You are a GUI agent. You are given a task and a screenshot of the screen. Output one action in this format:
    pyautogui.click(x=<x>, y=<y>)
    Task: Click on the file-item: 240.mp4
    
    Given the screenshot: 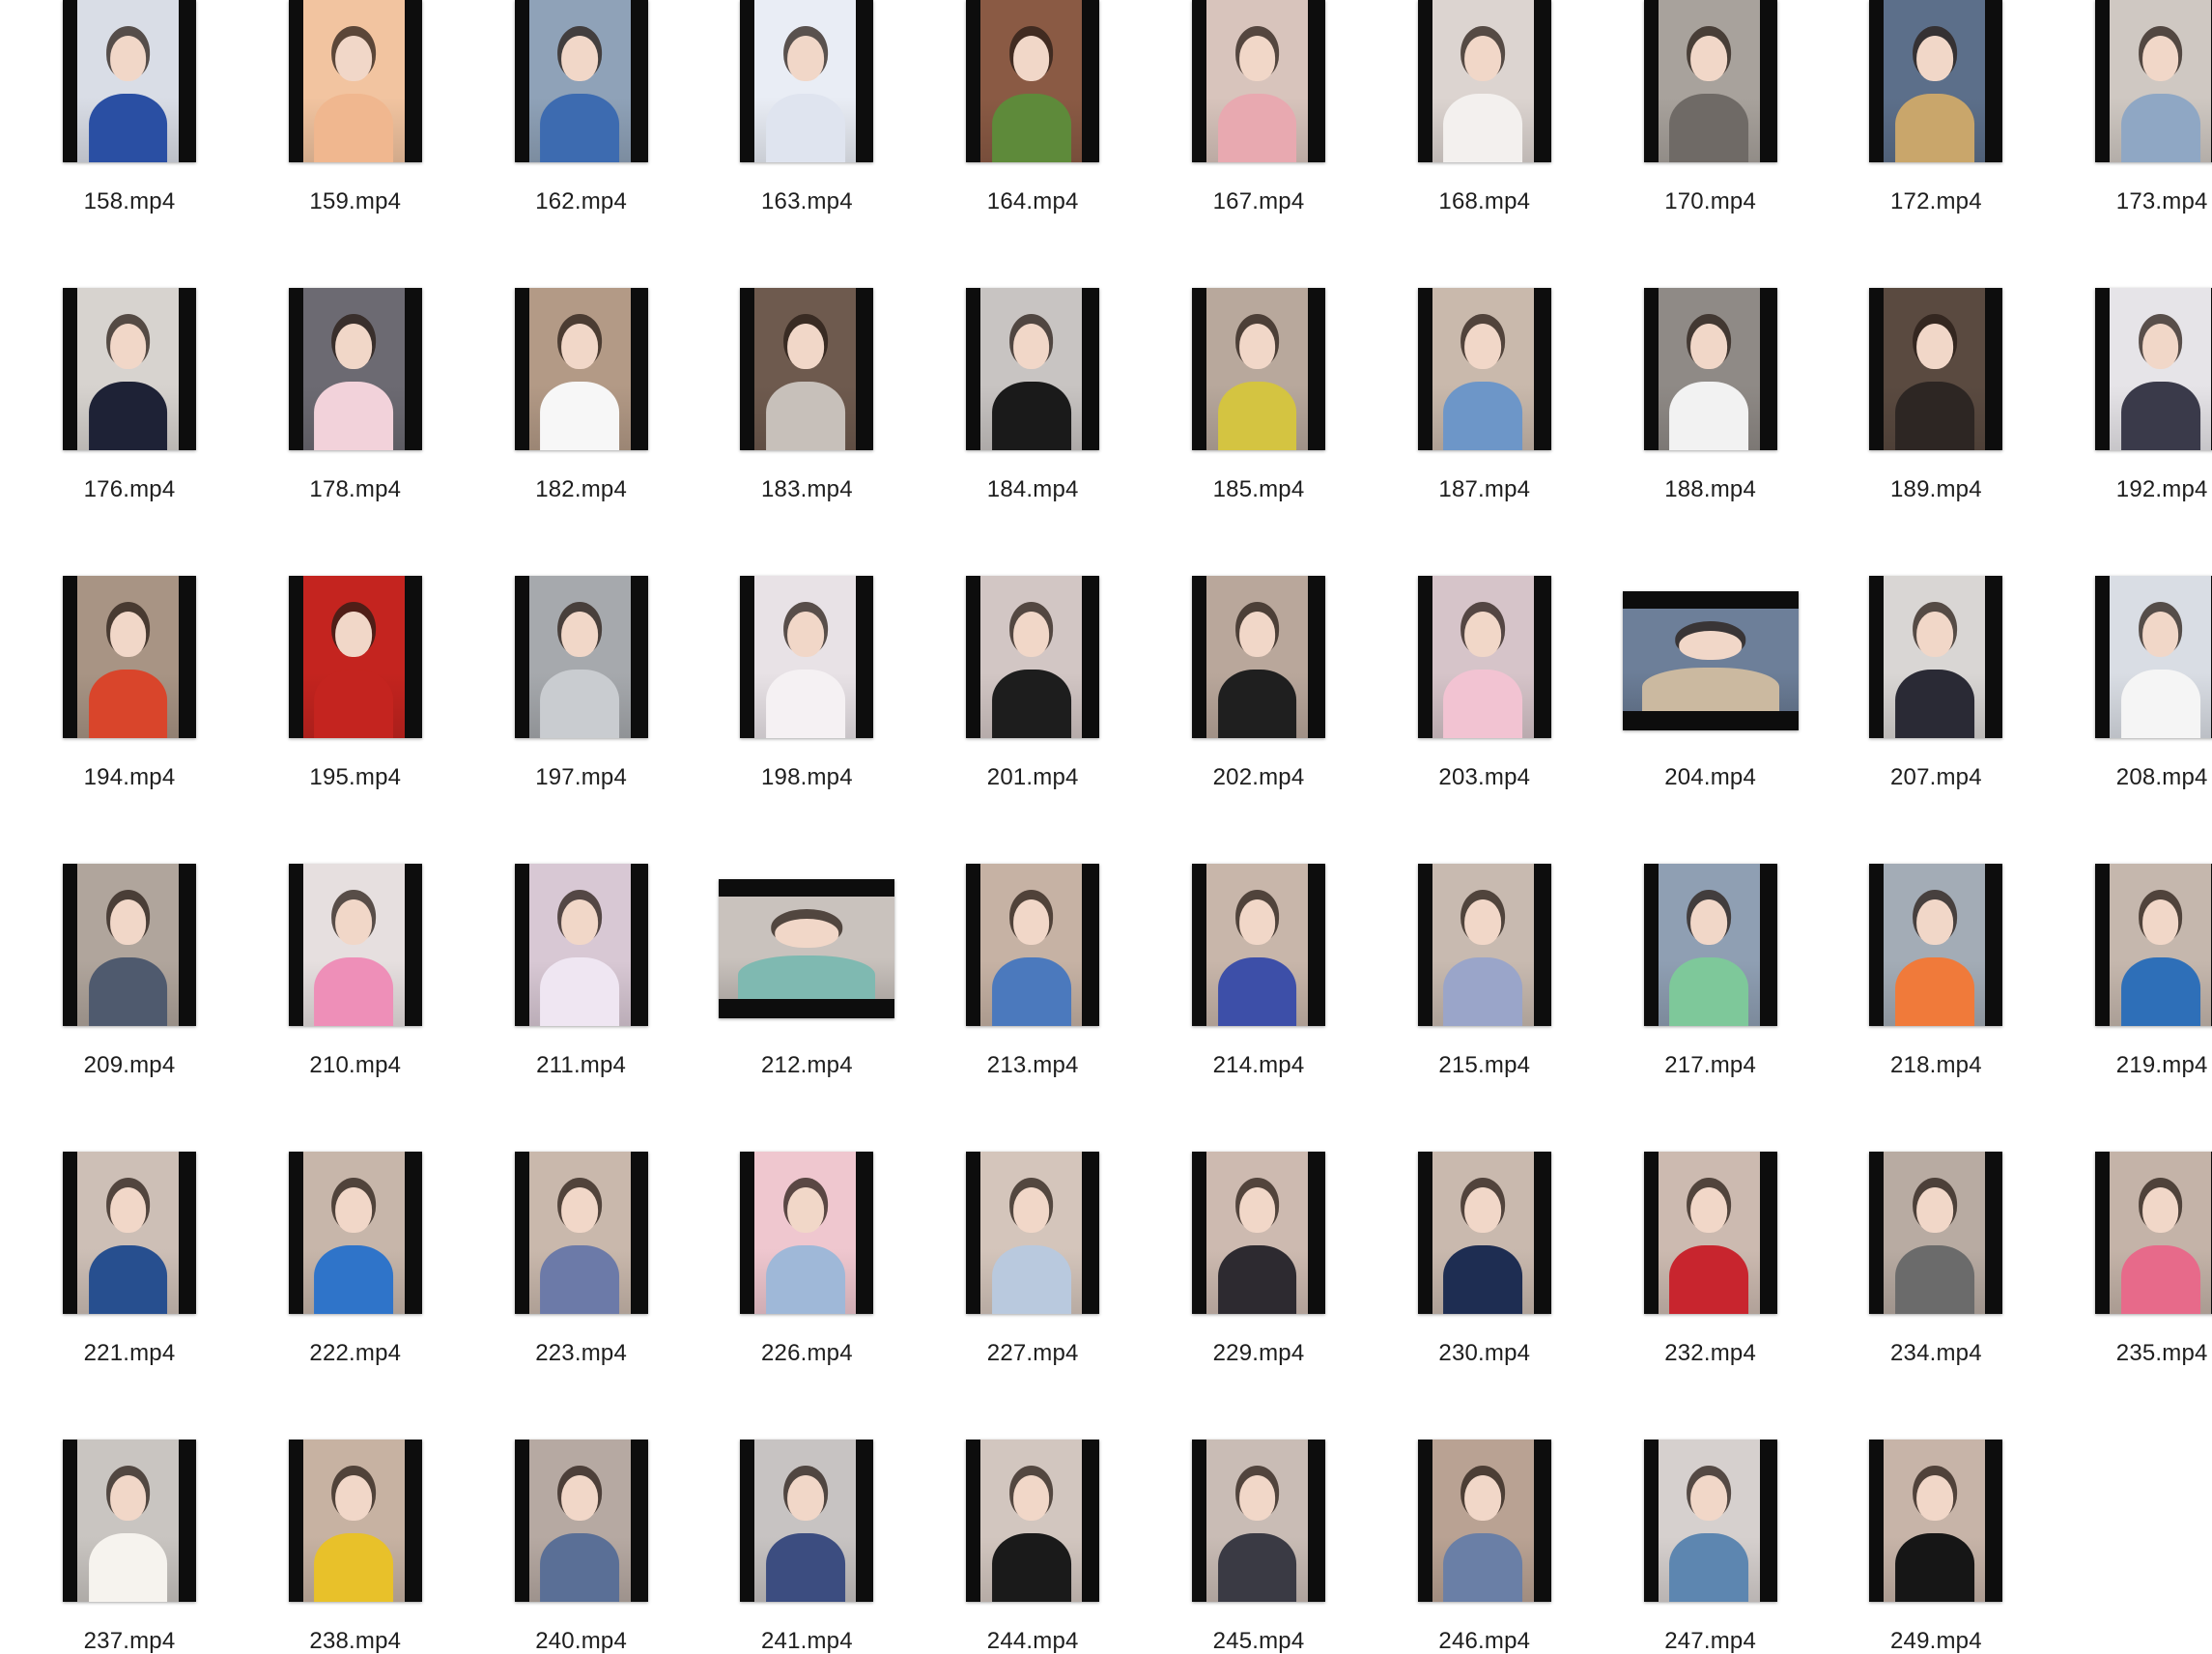 What is the action you would take?
    pyautogui.click(x=581, y=1547)
    